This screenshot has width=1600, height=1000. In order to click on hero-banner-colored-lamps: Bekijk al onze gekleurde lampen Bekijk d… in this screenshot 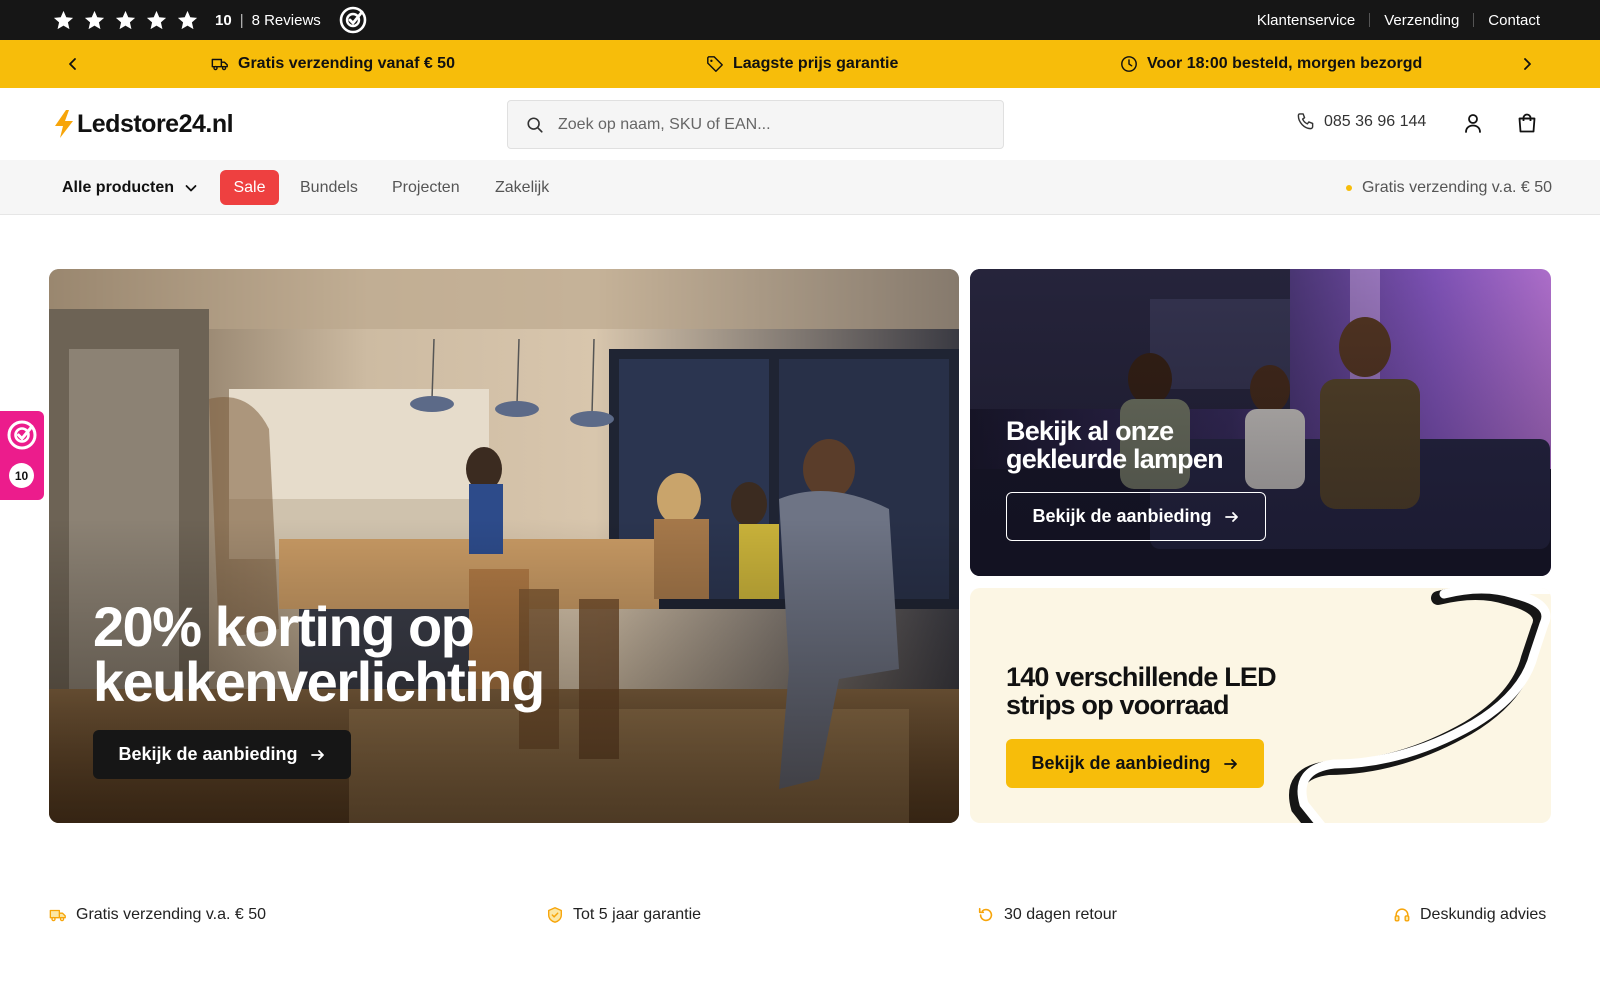, I will do `click(1260, 422)`.